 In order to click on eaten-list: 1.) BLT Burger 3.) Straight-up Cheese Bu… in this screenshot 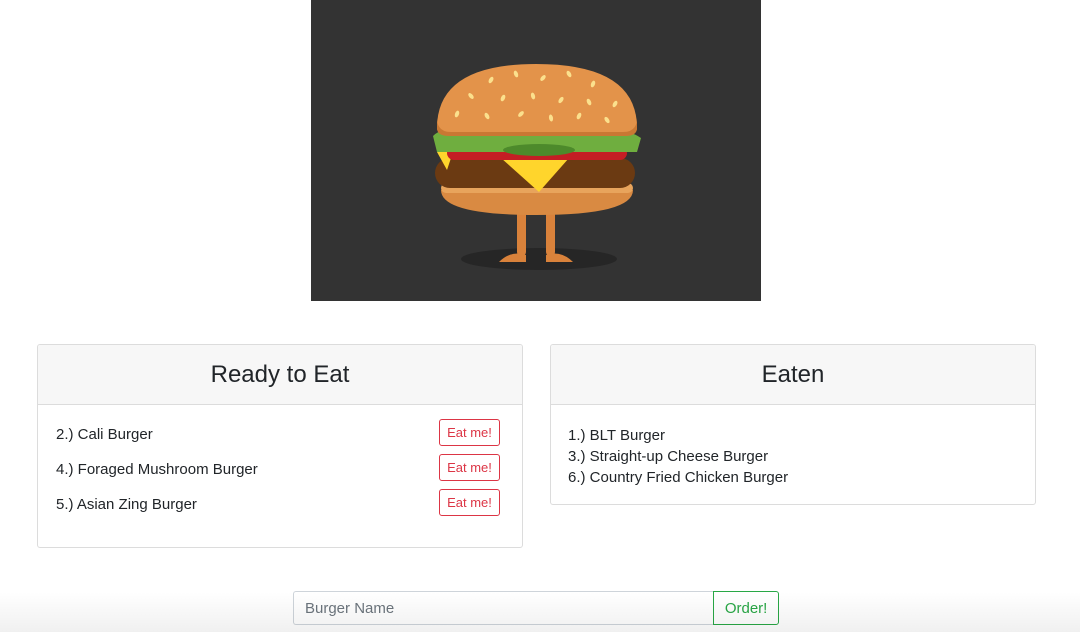, I will do `click(678, 456)`.